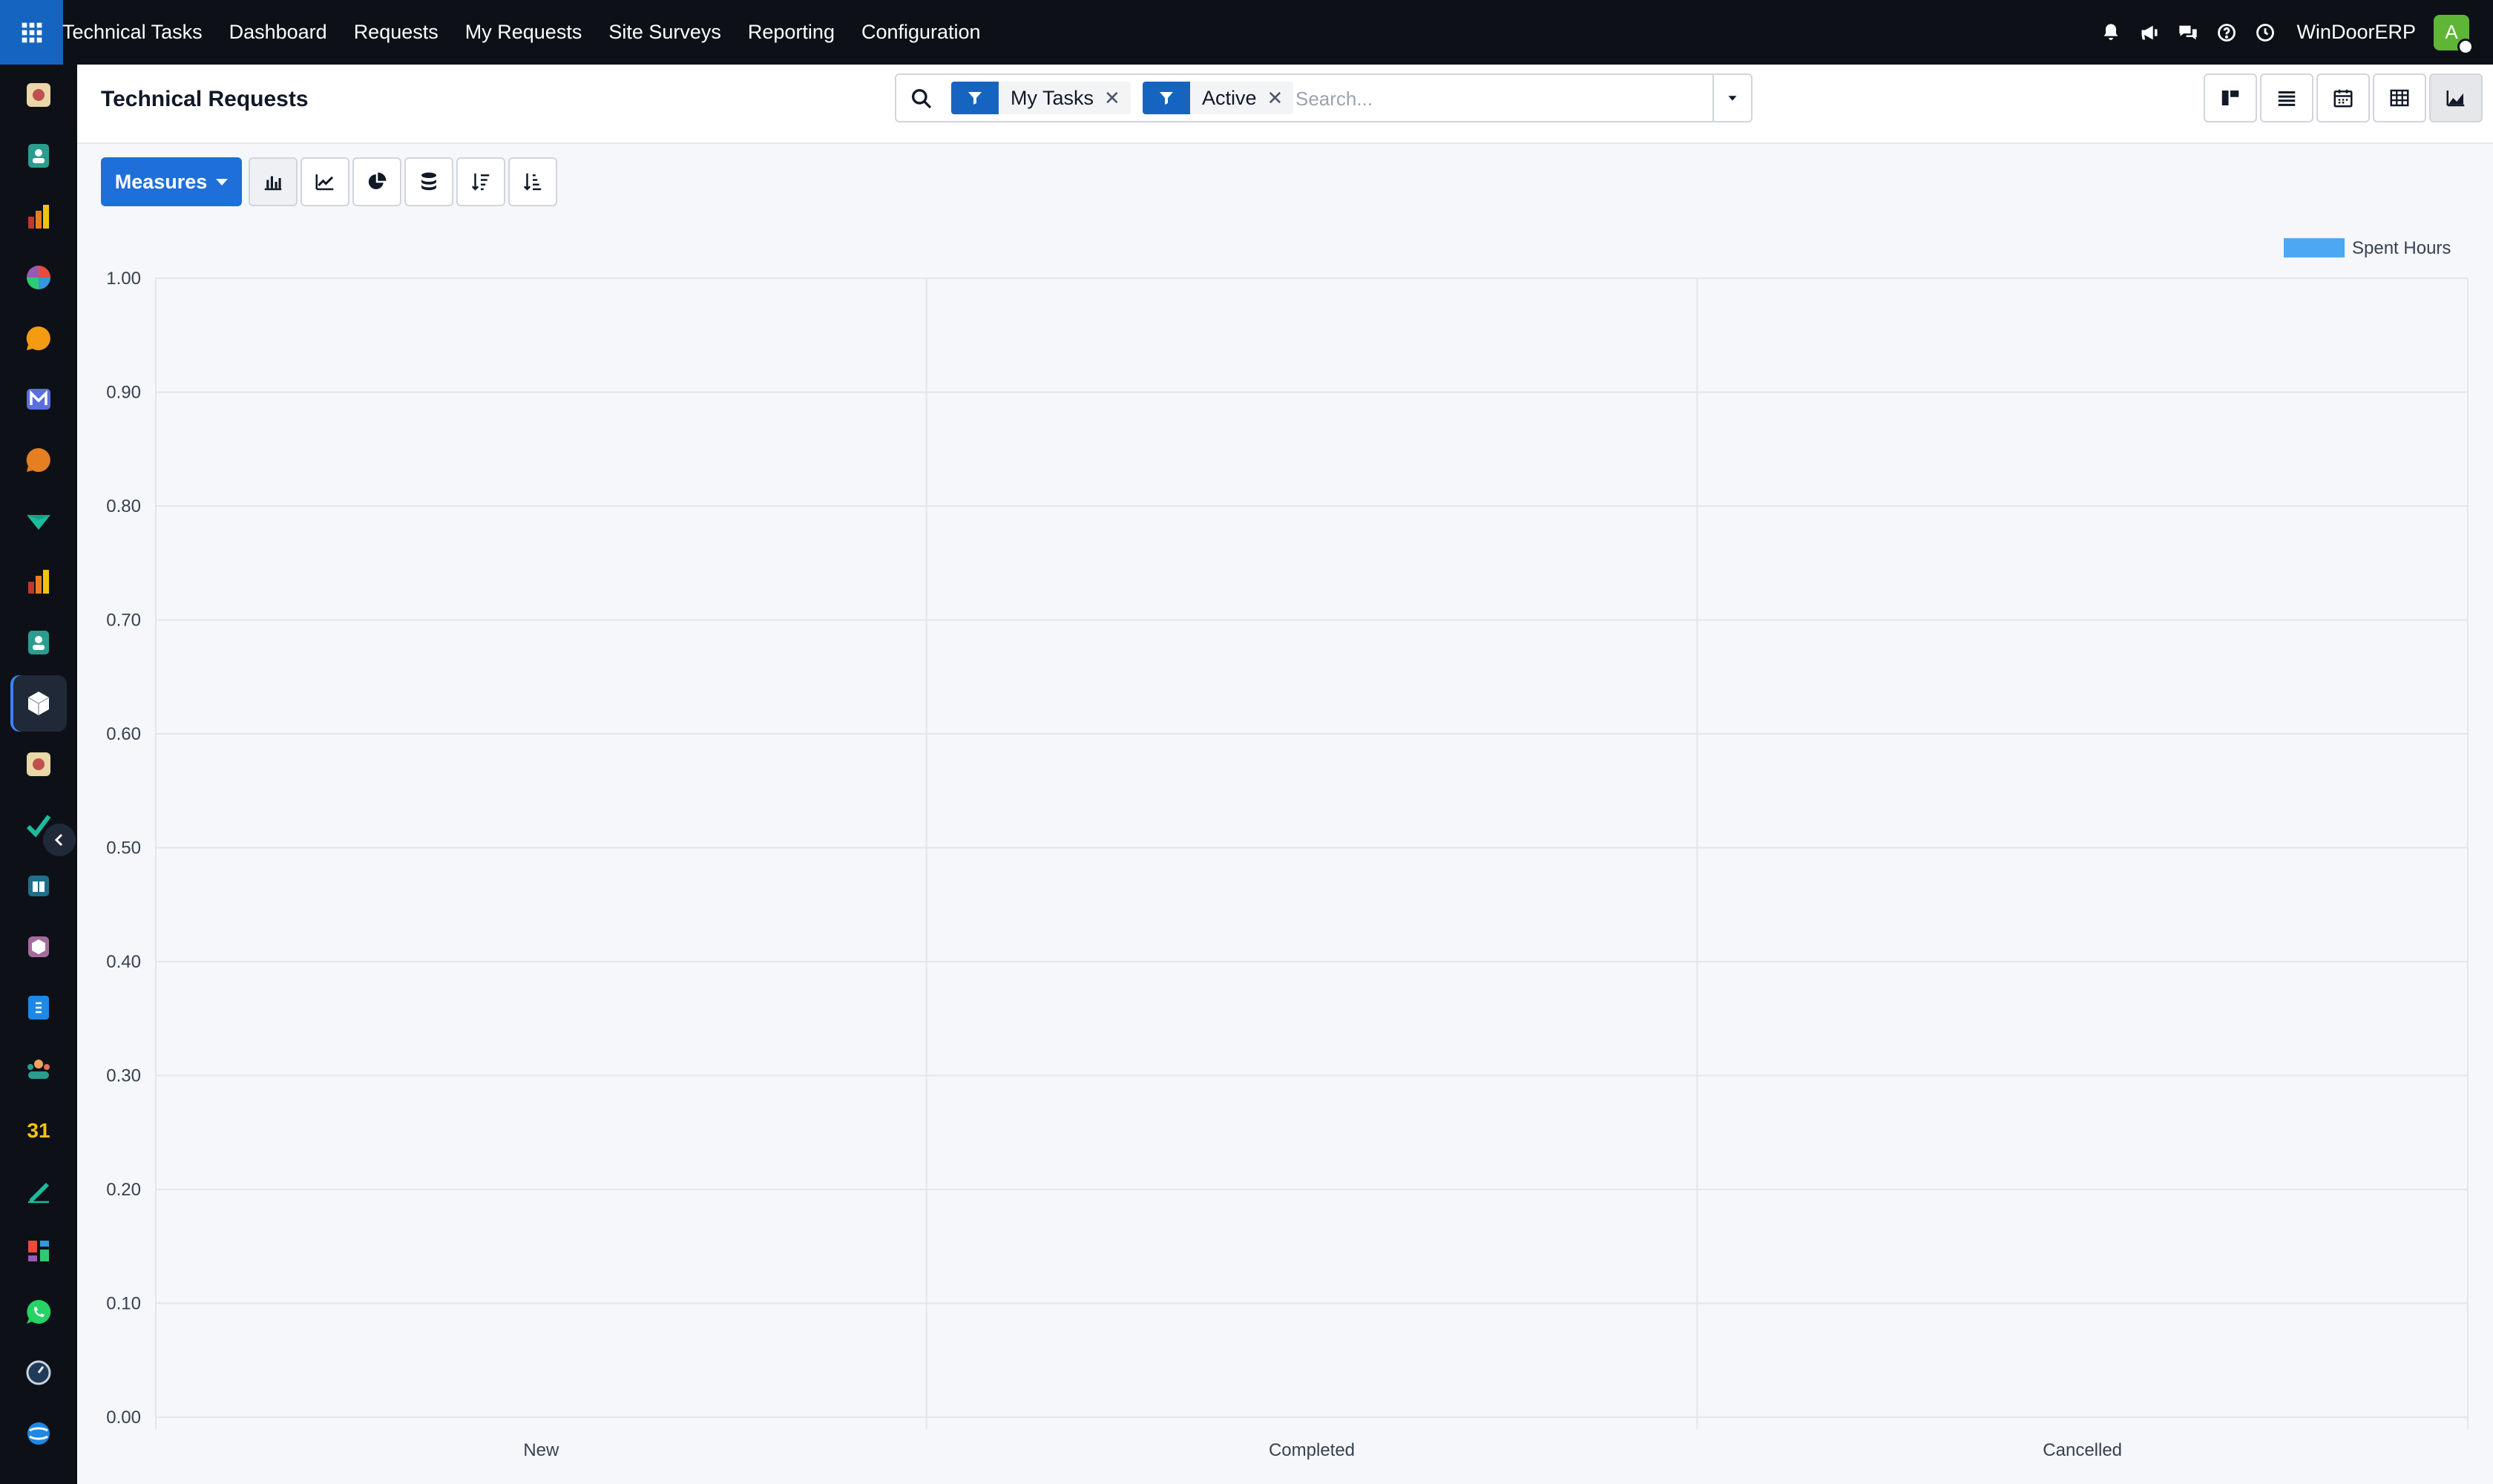  I want to click on sidebar-whatsapp, so click(38, 1312).